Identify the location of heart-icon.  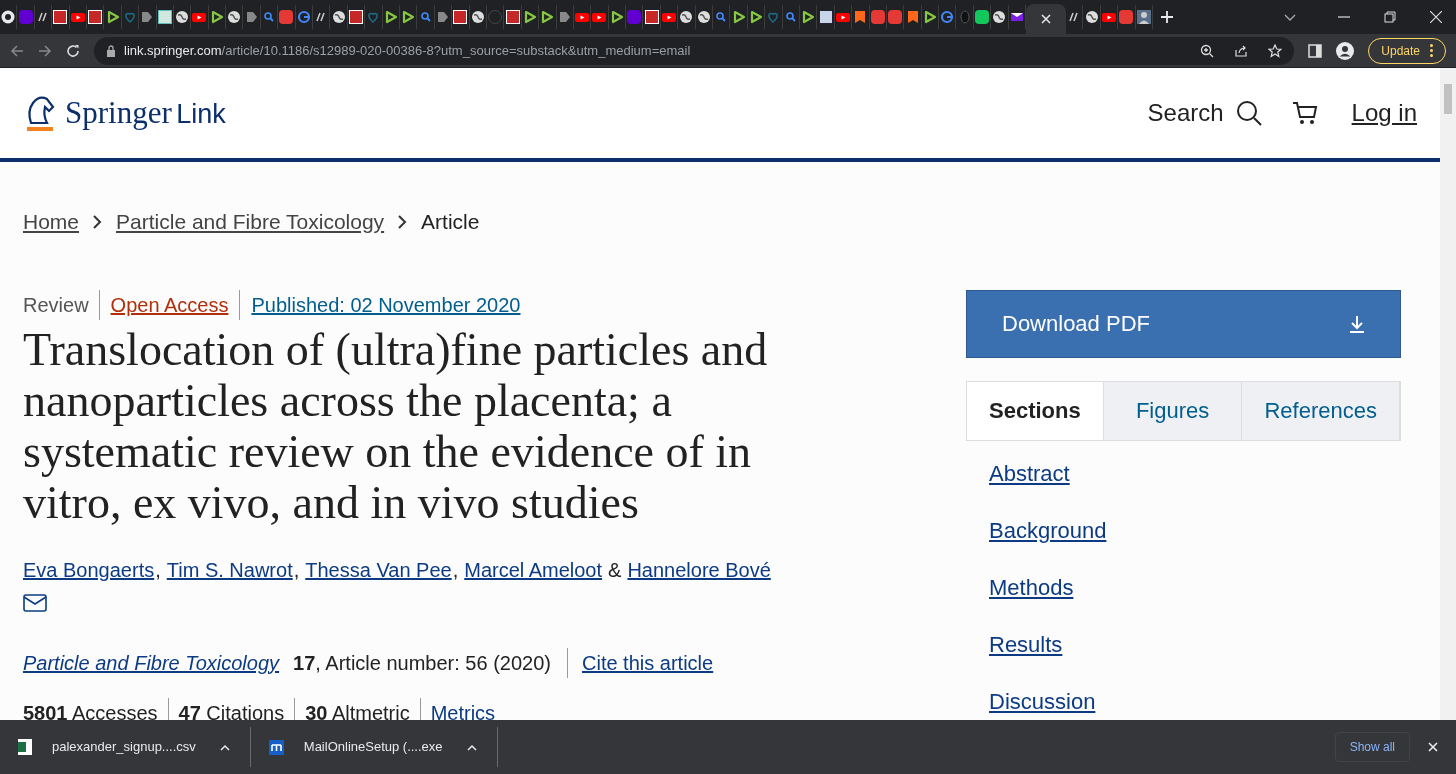
(129, 17).